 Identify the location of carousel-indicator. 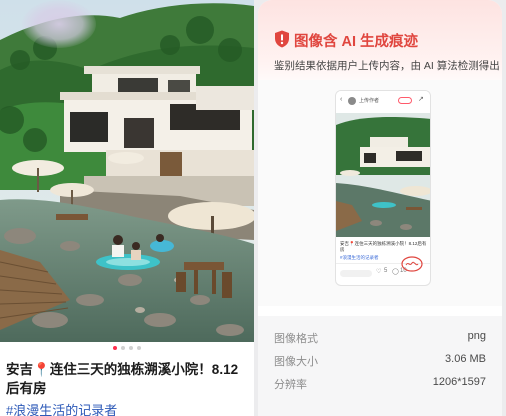
(127, 350).